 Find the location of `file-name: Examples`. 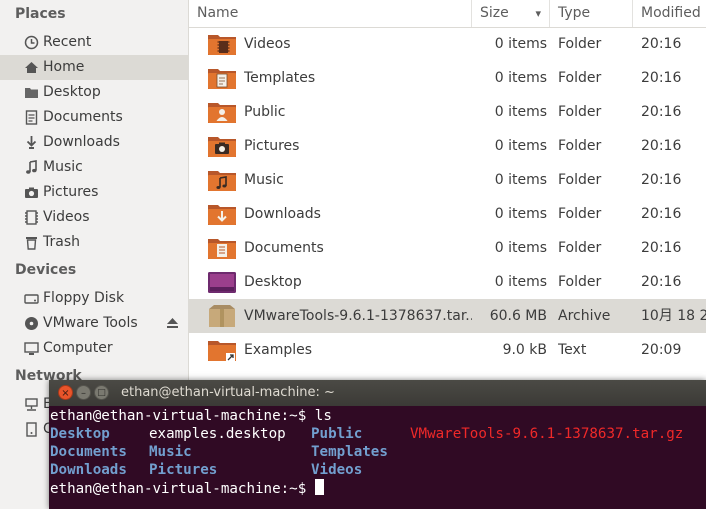

file-name: Examples is located at coordinates (278, 350).